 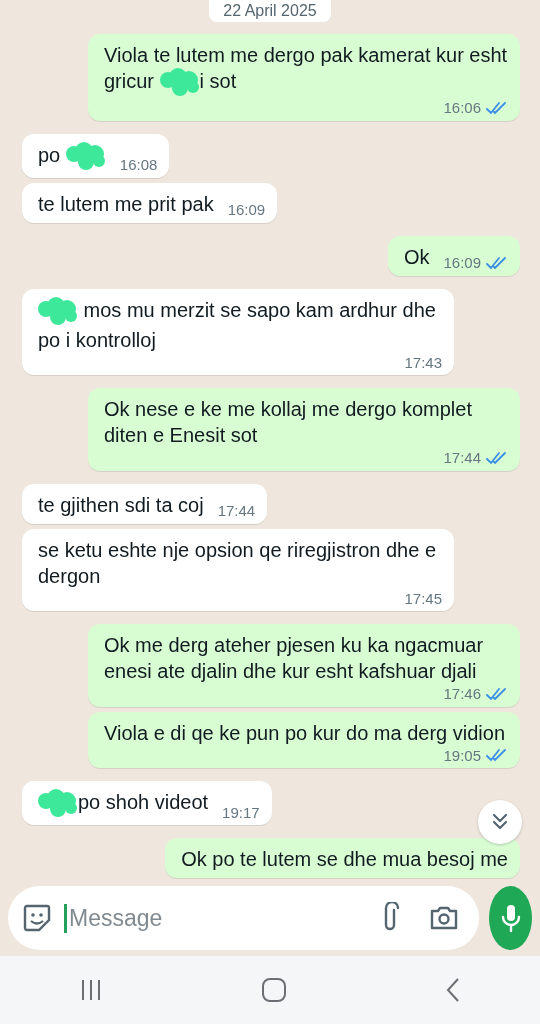 I want to click on message-text: te lutem me prit pak, so click(x=126, y=204).